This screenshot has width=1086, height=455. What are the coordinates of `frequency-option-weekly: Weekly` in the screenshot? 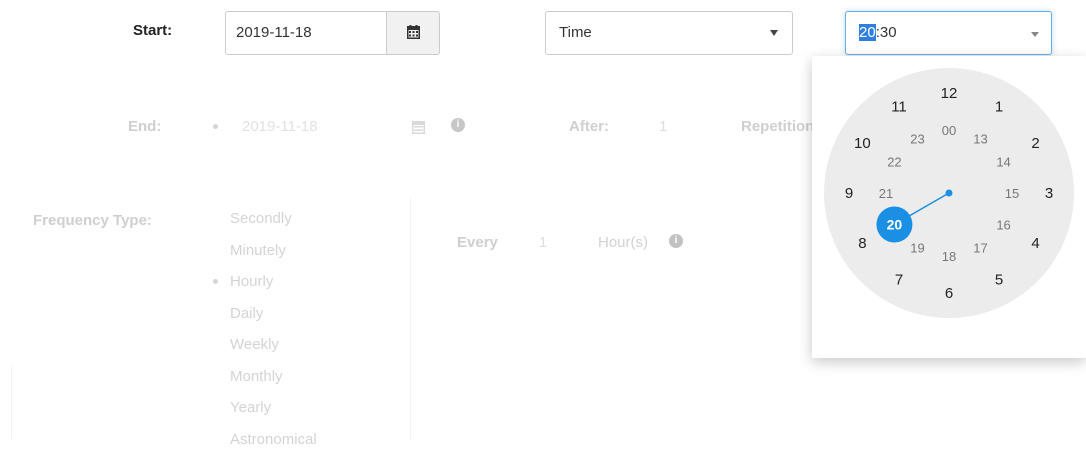 It's located at (273, 345).